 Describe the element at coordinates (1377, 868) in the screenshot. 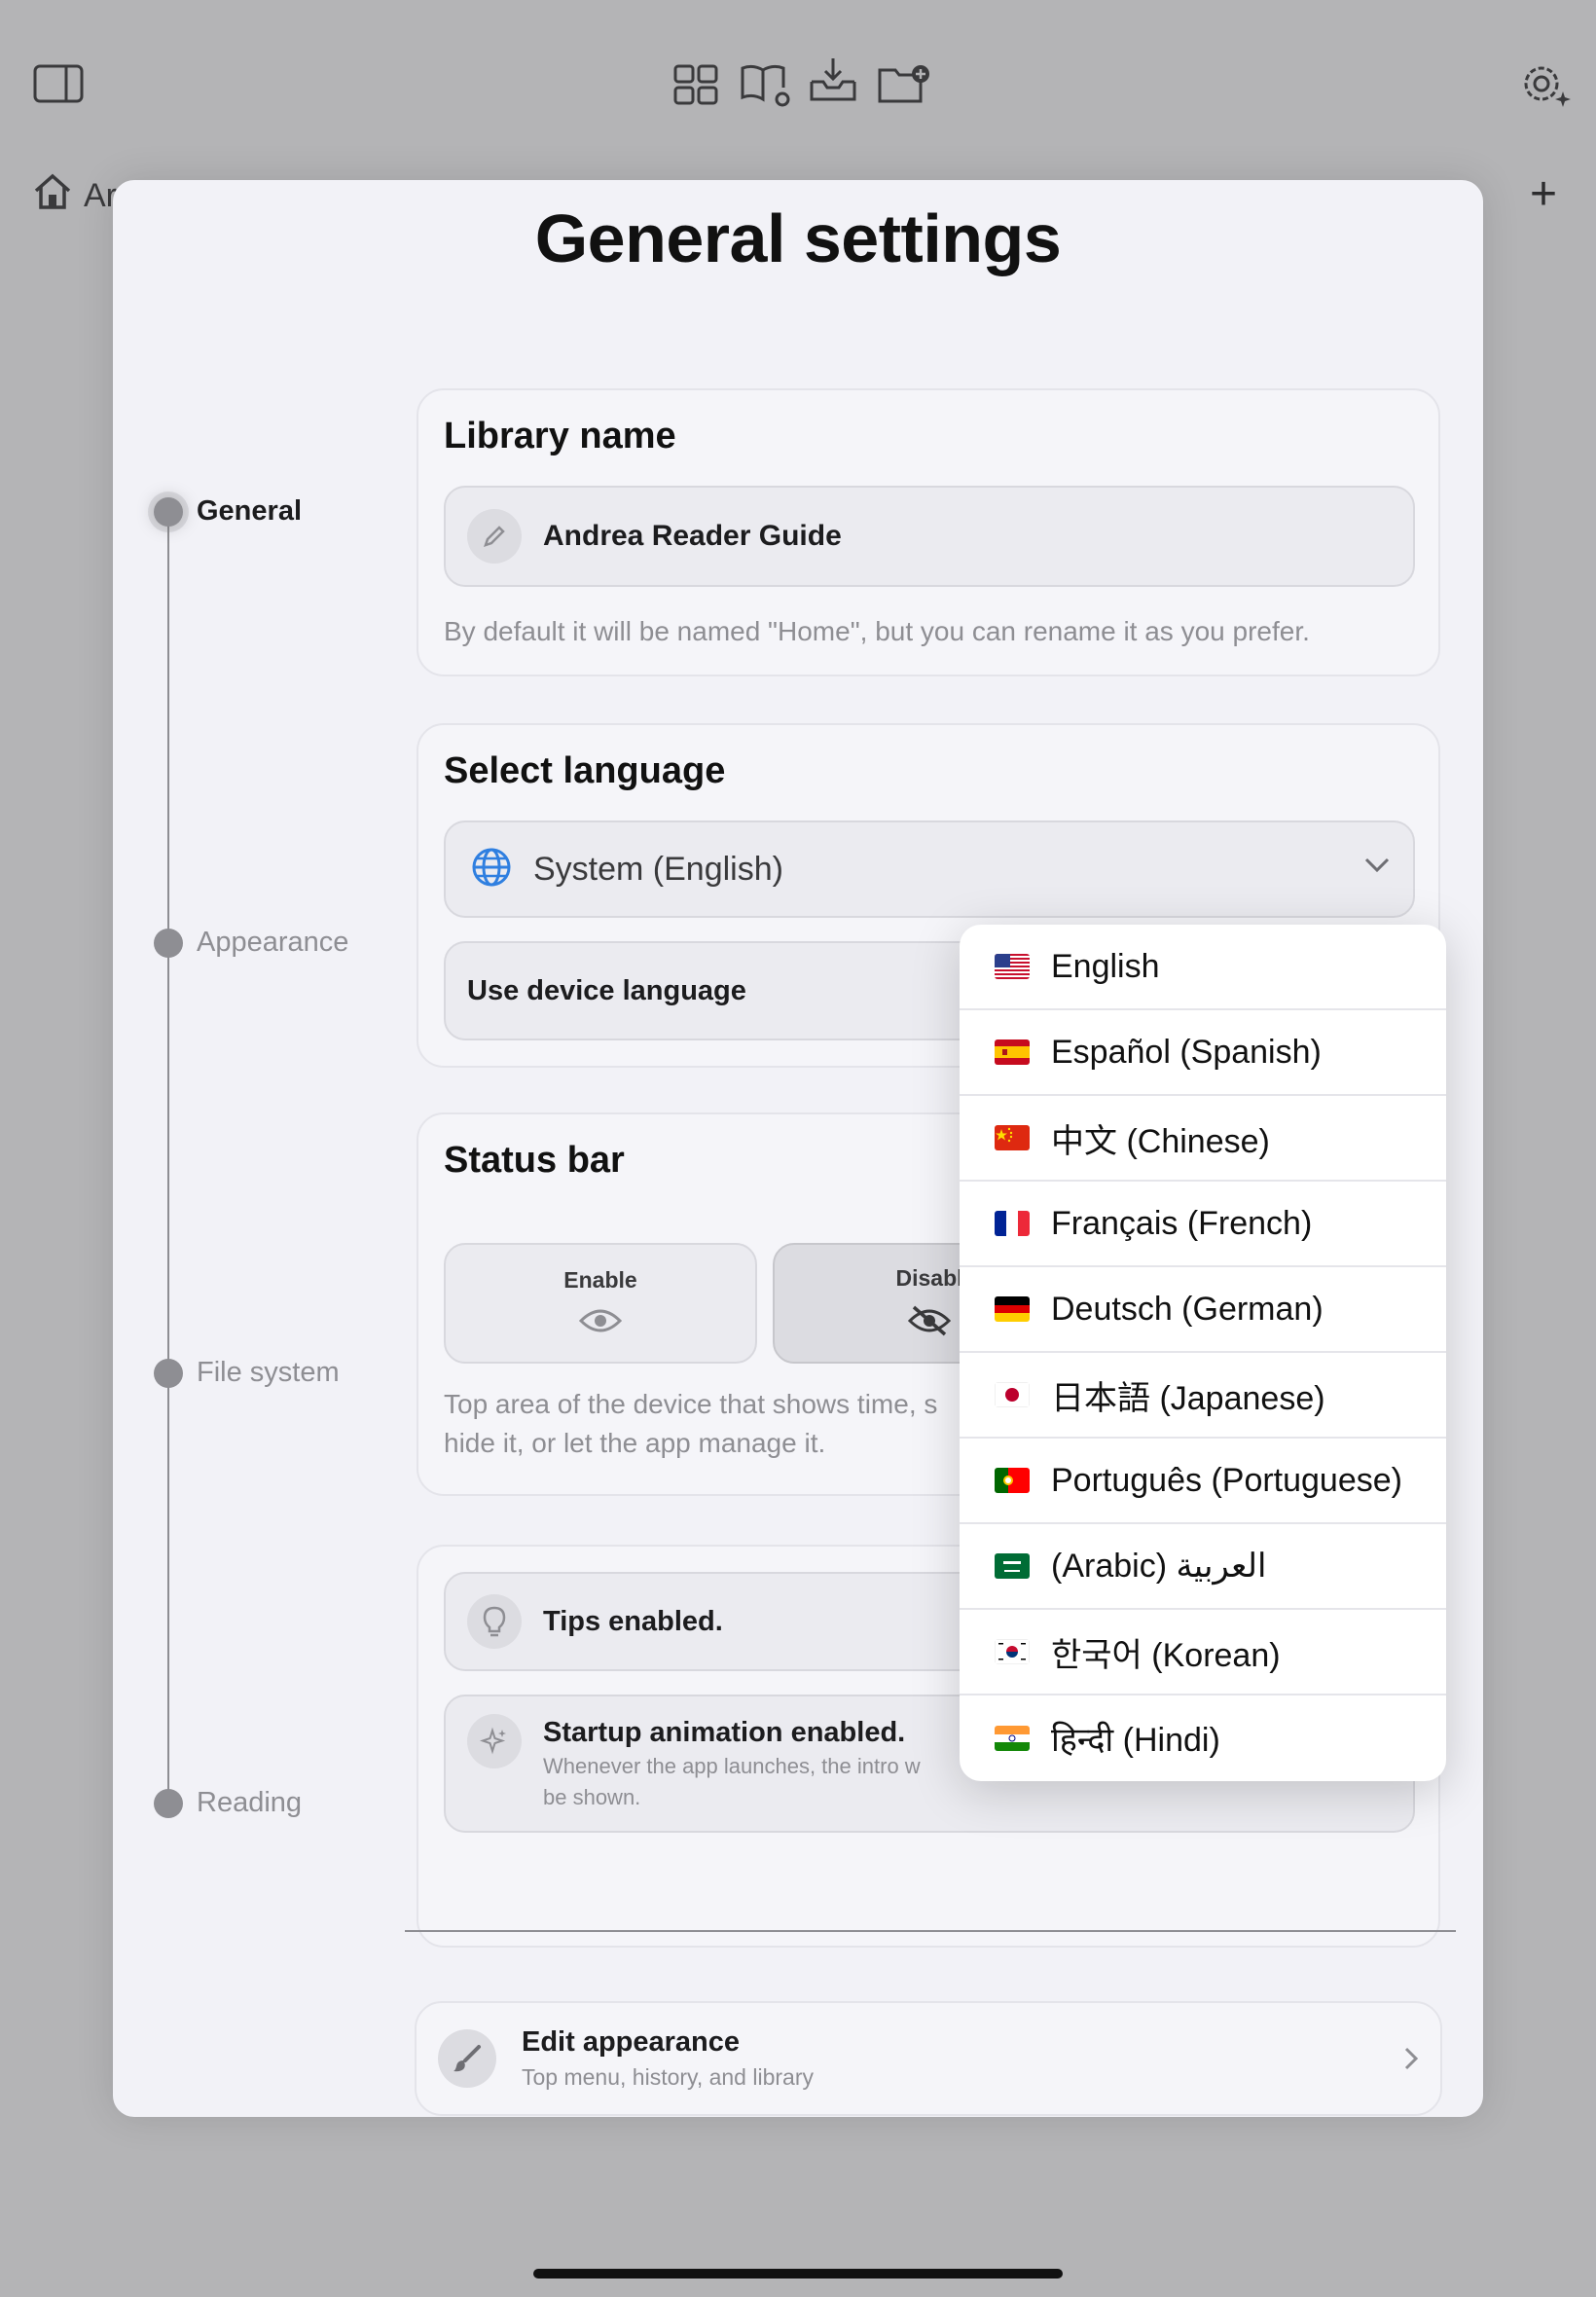

I see `chevron-down-icon` at that location.